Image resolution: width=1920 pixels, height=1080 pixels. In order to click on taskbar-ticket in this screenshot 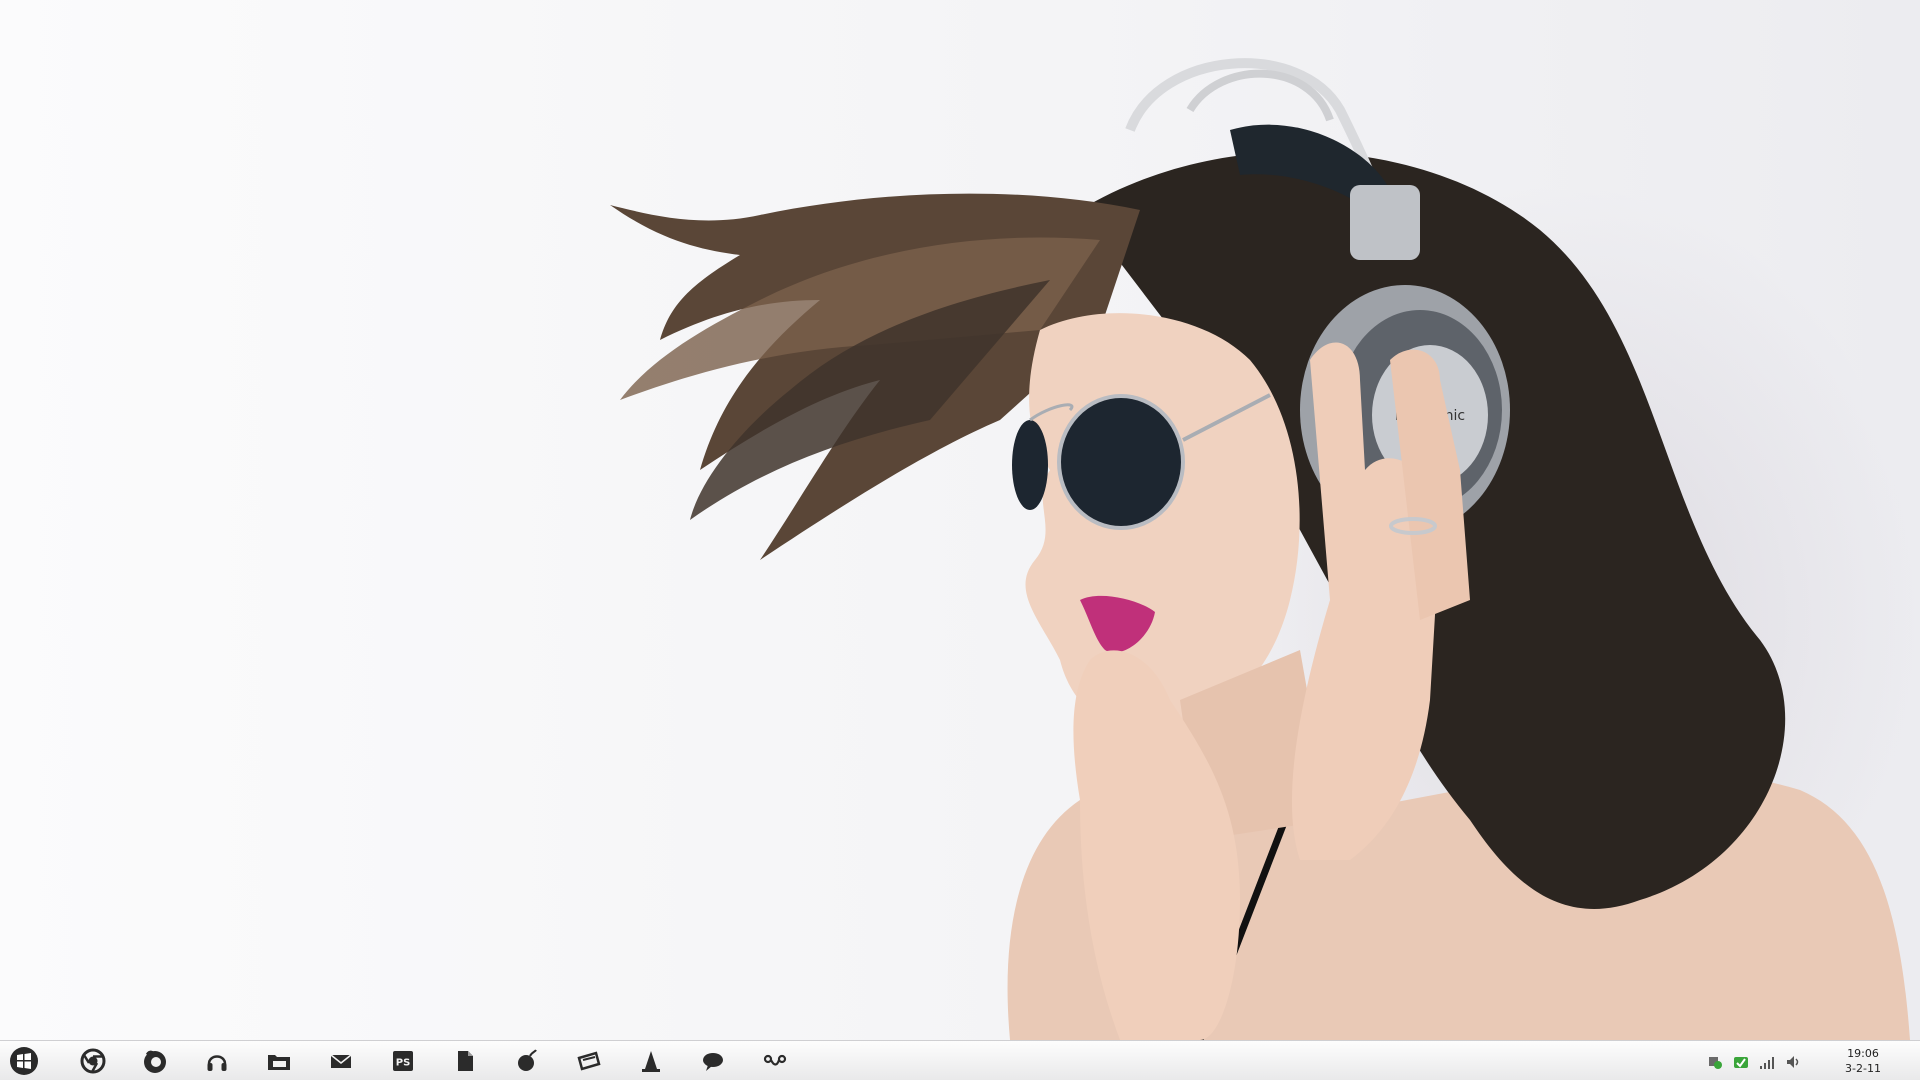, I will do `click(589, 1061)`.